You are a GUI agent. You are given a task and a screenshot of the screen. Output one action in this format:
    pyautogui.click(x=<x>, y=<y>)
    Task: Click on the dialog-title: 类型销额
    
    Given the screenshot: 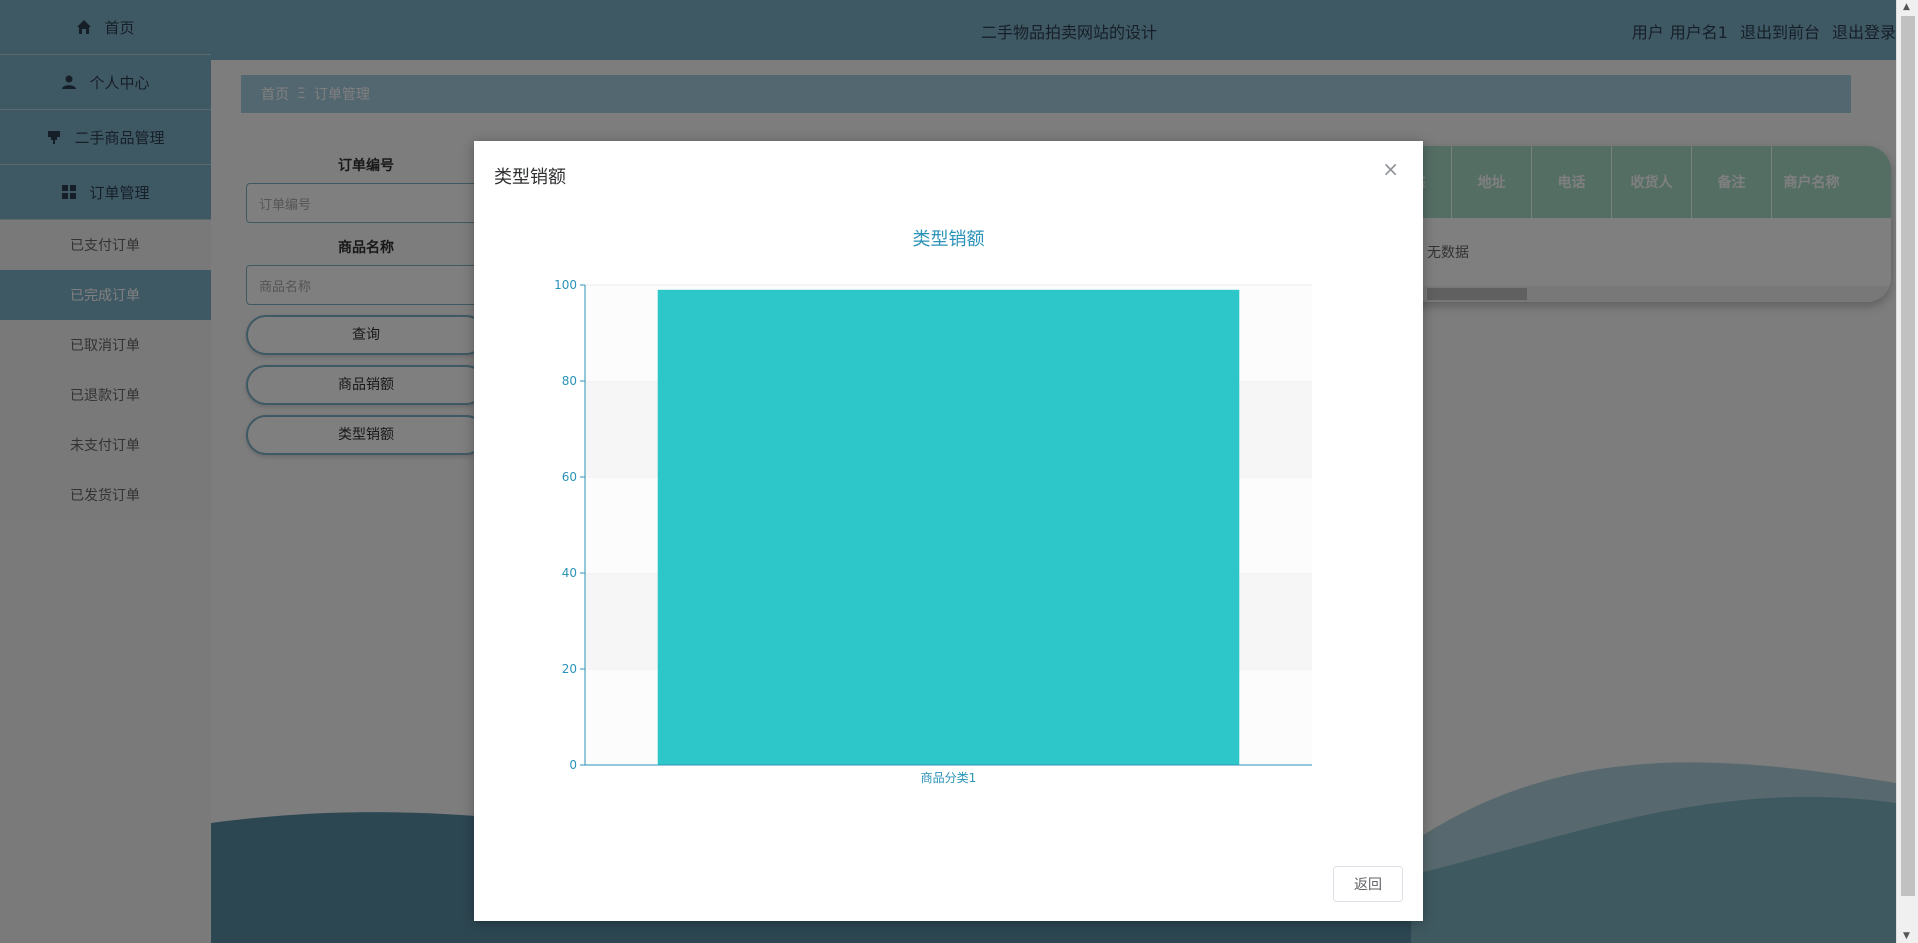 What is the action you would take?
    pyautogui.click(x=530, y=177)
    